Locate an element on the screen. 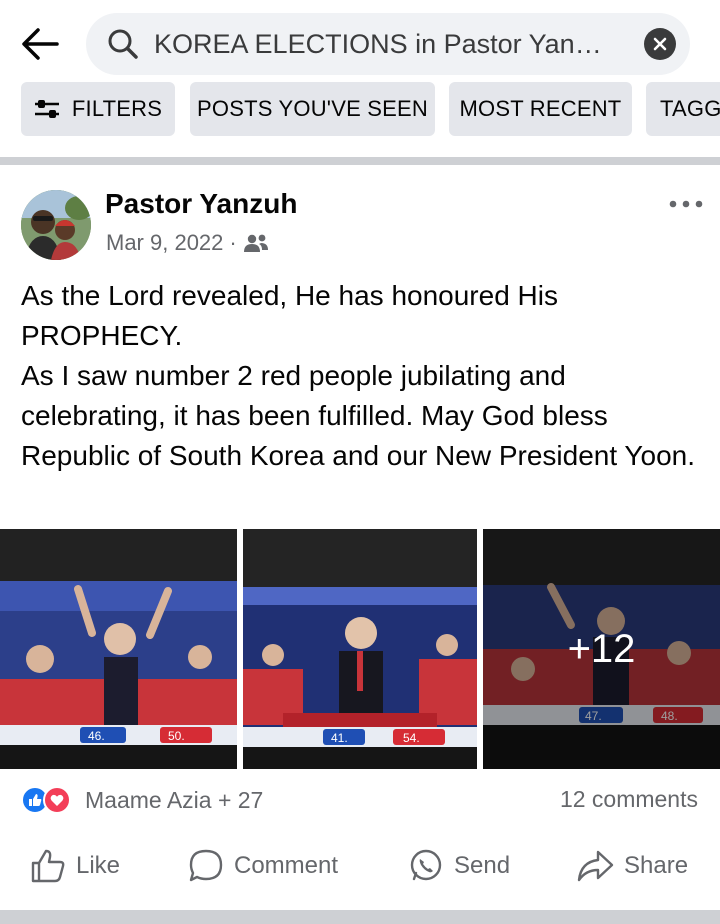 The height and width of the screenshot is (924, 720). arrow-left-icon is located at coordinates (40, 44).